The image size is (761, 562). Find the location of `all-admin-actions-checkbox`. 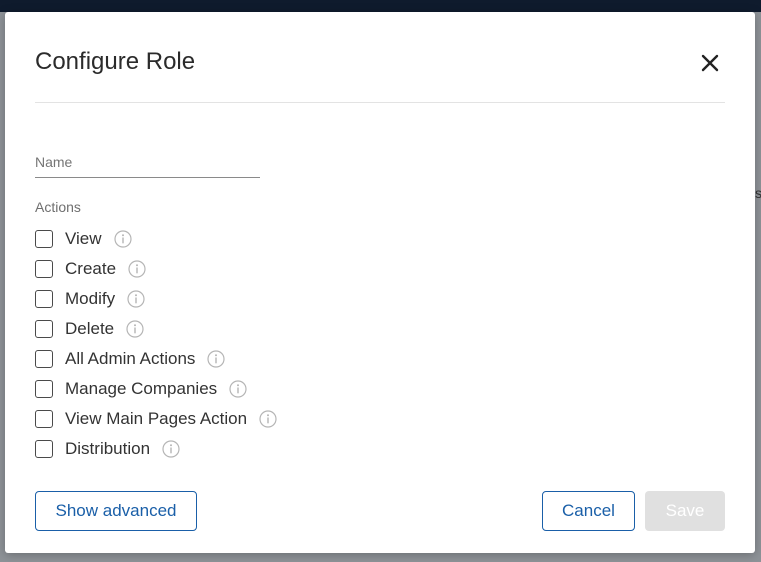

all-admin-actions-checkbox is located at coordinates (44, 359).